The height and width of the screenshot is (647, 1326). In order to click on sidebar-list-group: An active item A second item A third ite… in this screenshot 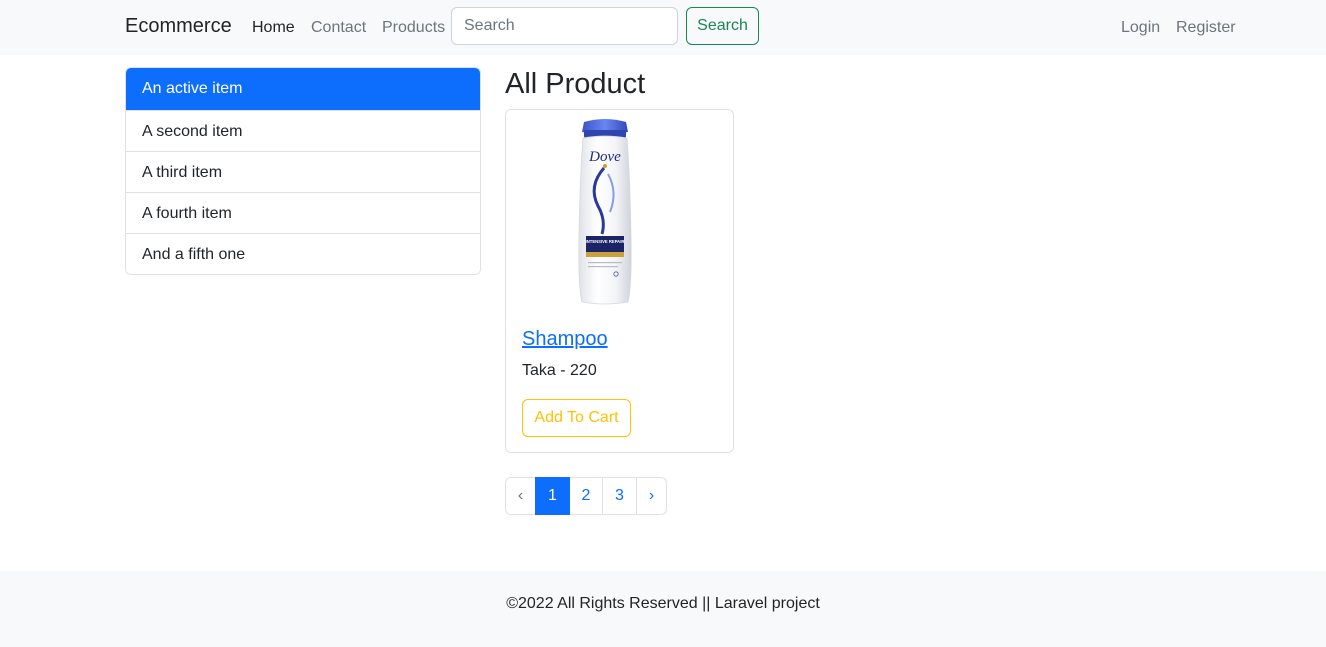, I will do `click(303, 171)`.